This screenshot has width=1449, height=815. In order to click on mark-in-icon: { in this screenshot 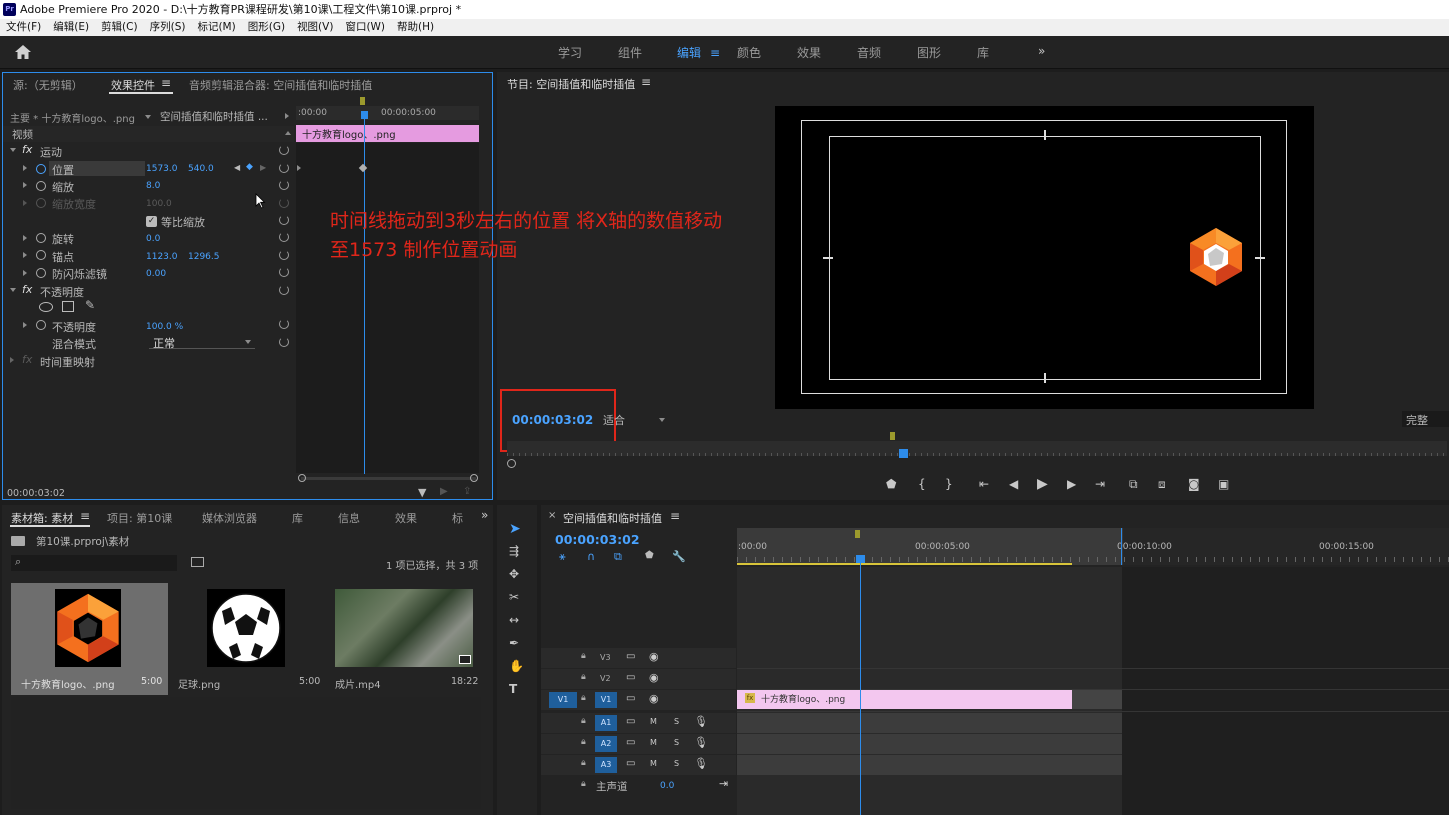, I will do `click(922, 484)`.